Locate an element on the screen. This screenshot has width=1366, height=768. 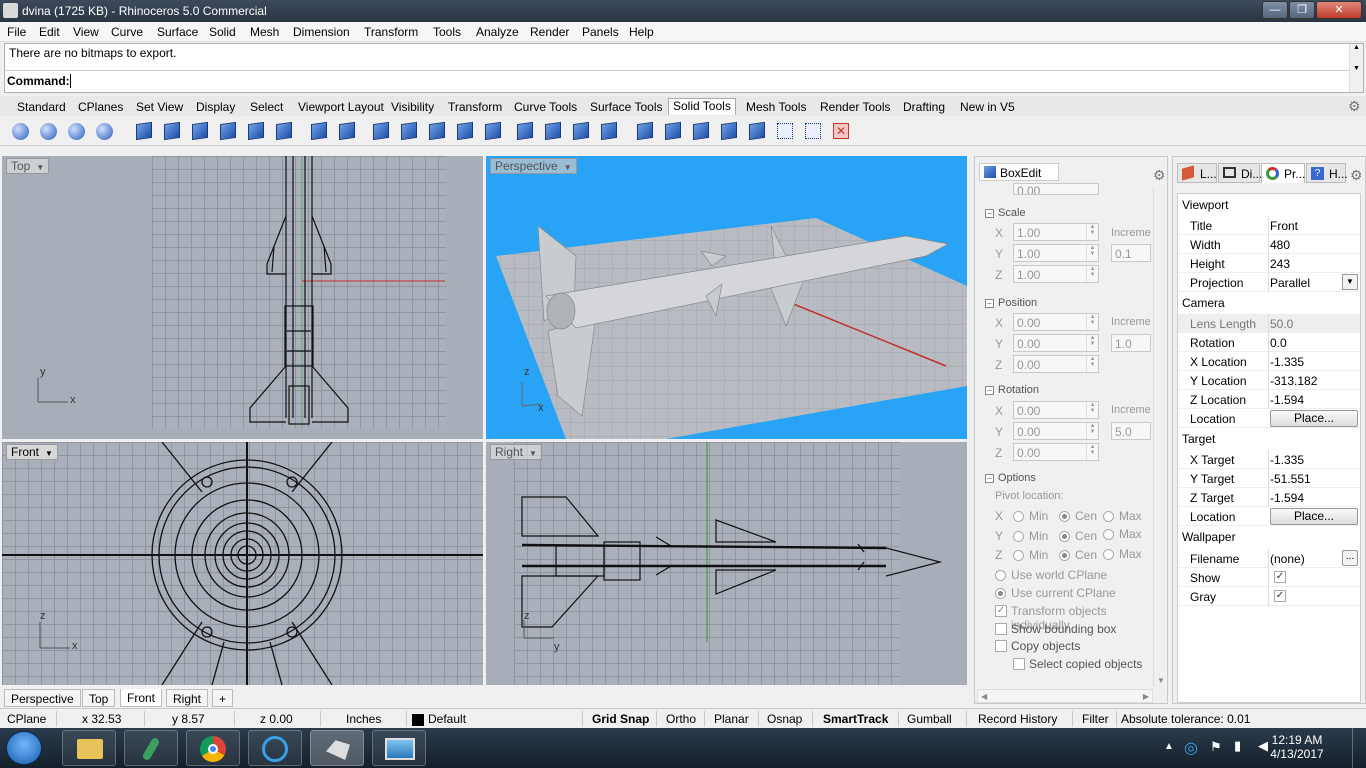
feather-app-icon is located at coordinates (151, 748).